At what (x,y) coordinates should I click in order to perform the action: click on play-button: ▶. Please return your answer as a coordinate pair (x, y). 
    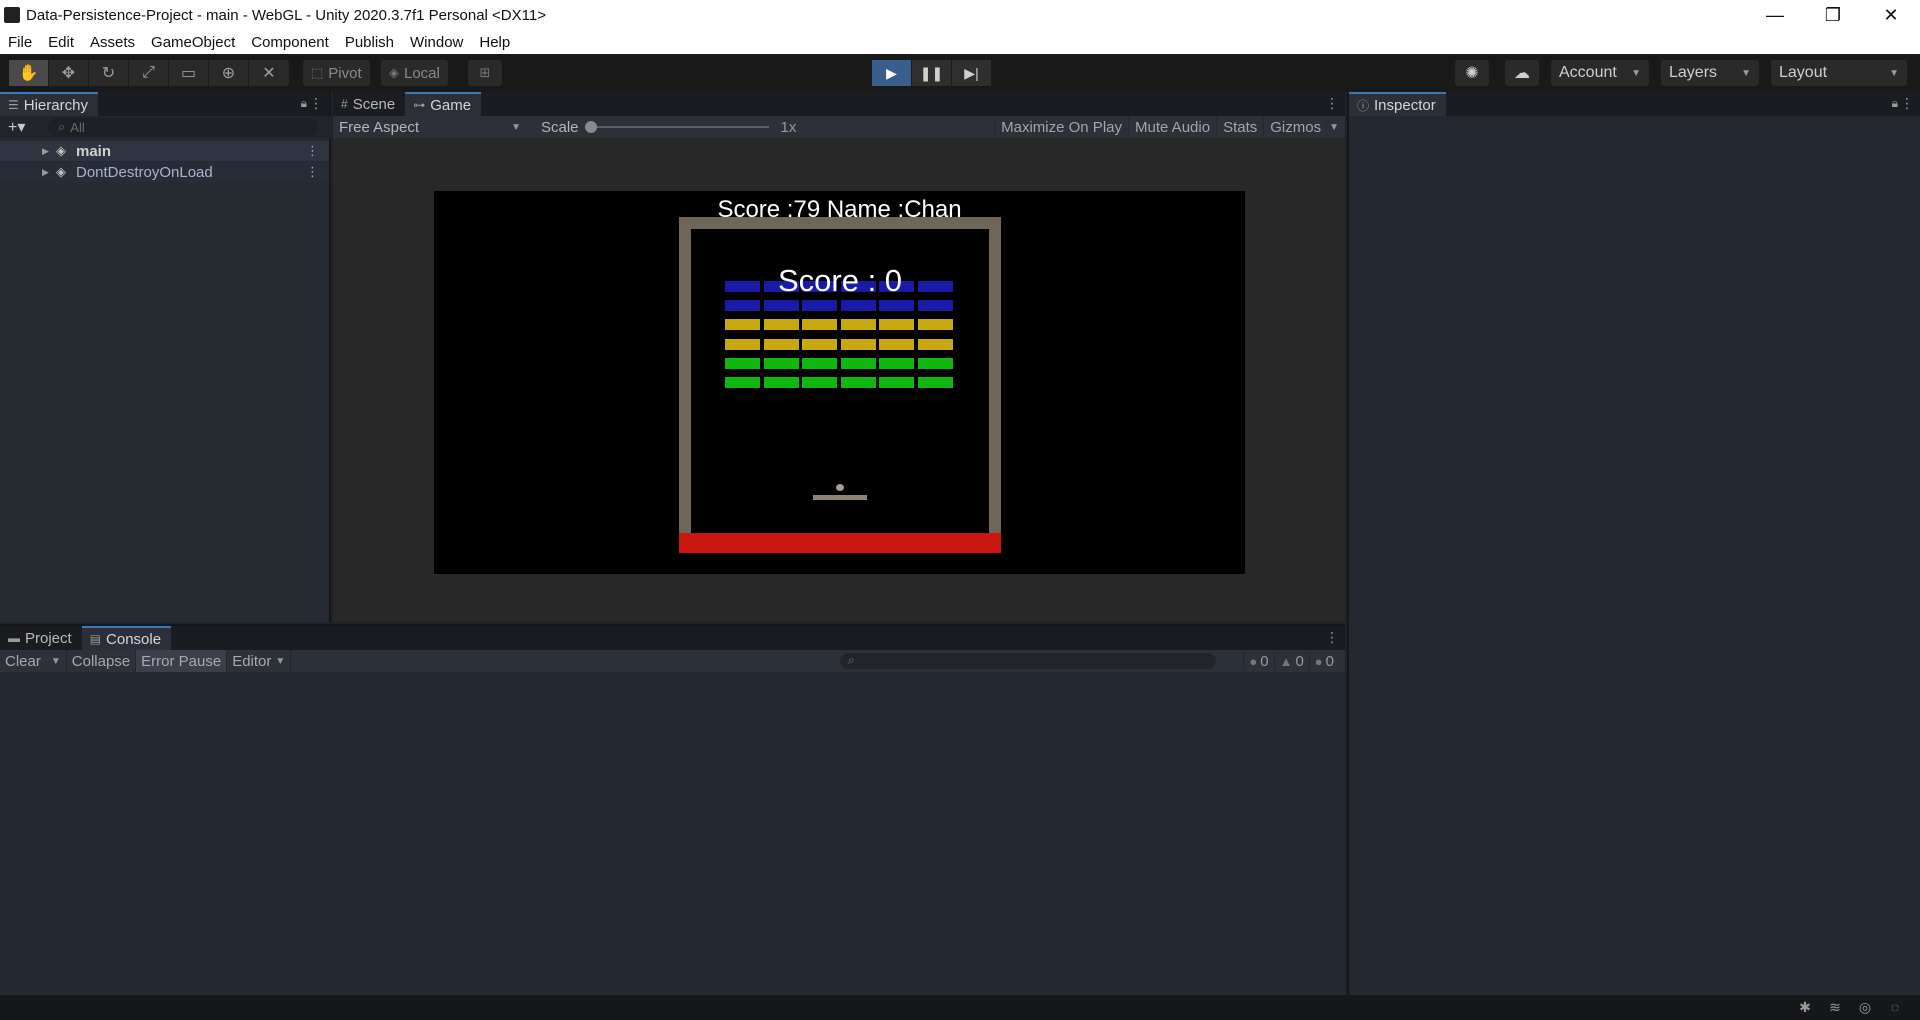
    Looking at the image, I should click on (892, 73).